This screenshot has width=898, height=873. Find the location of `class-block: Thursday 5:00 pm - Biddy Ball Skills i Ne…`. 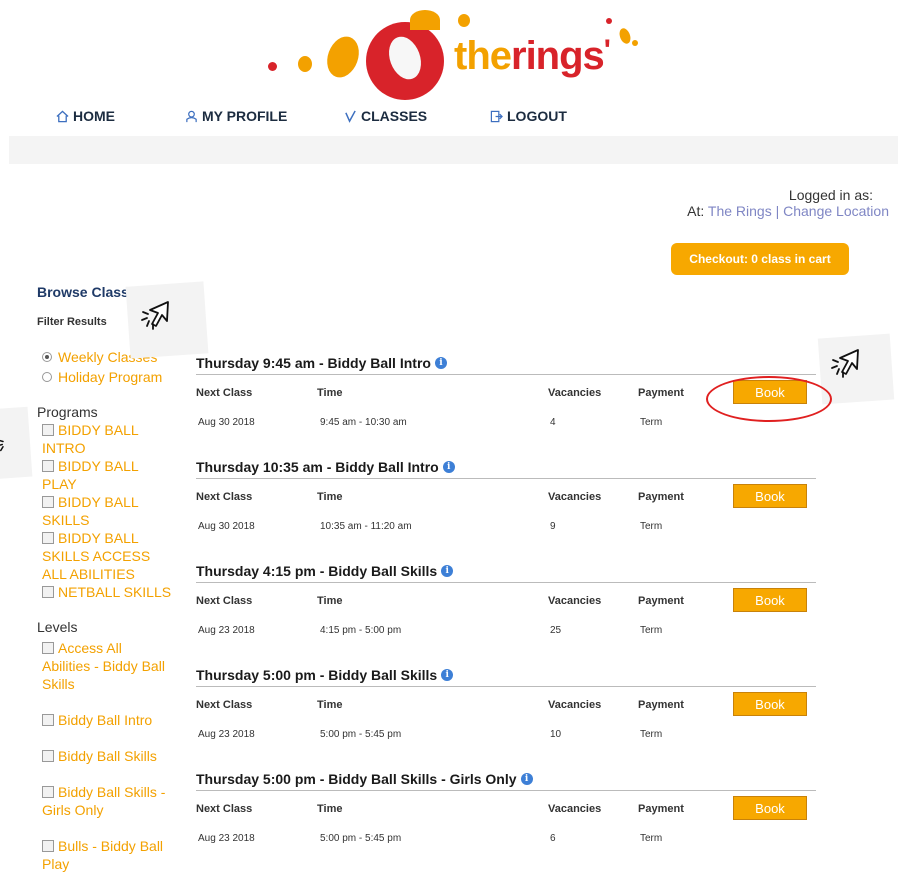

class-block: Thursday 5:00 pm - Biddy Ball Skills i Ne… is located at coordinates (506, 703).